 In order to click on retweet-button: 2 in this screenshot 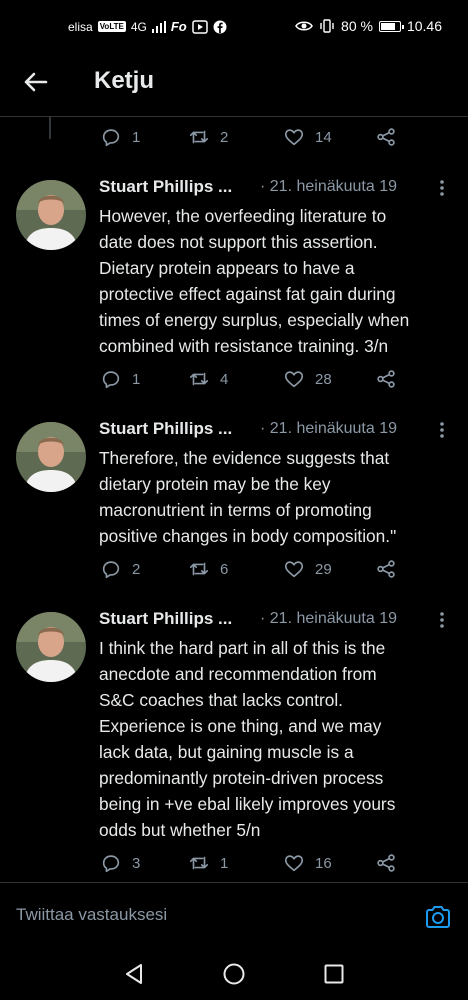, I will do `click(208, 137)`.